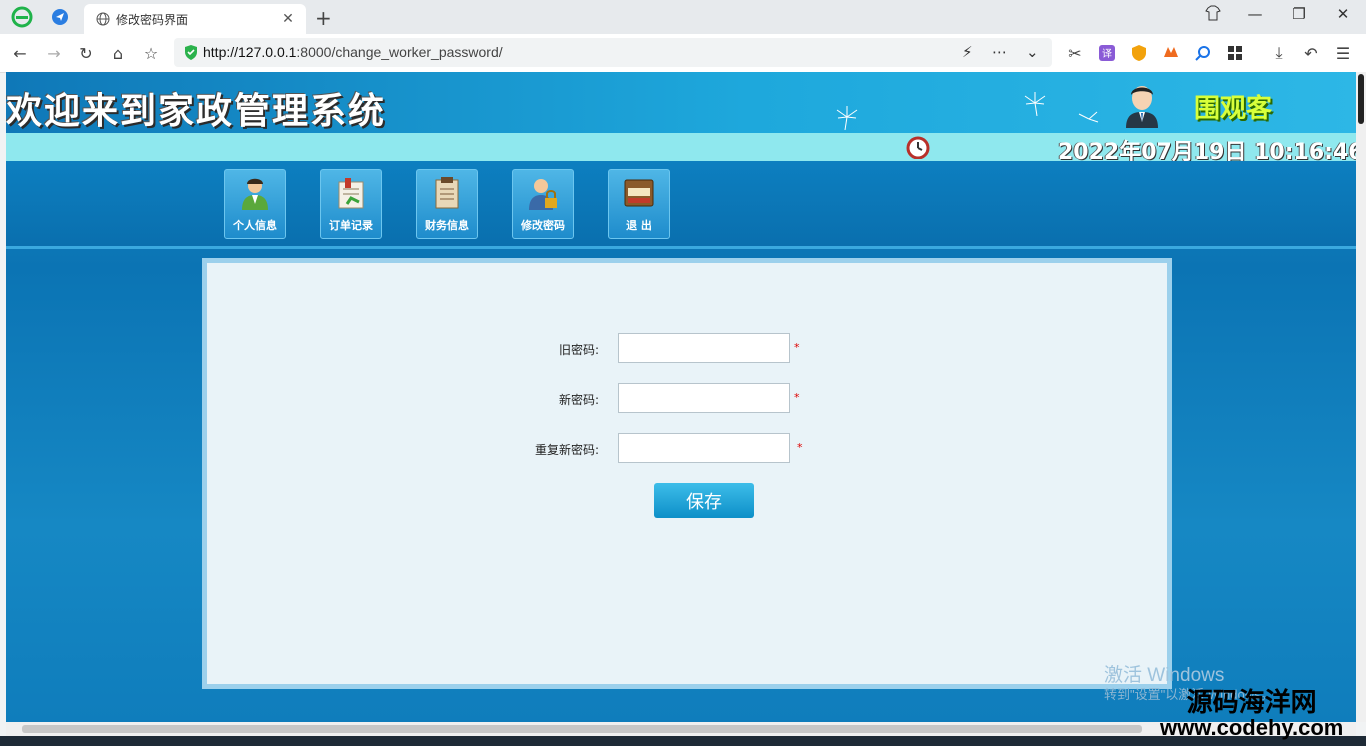 The height and width of the screenshot is (746, 1366). I want to click on save-button: 保存, so click(704, 500).